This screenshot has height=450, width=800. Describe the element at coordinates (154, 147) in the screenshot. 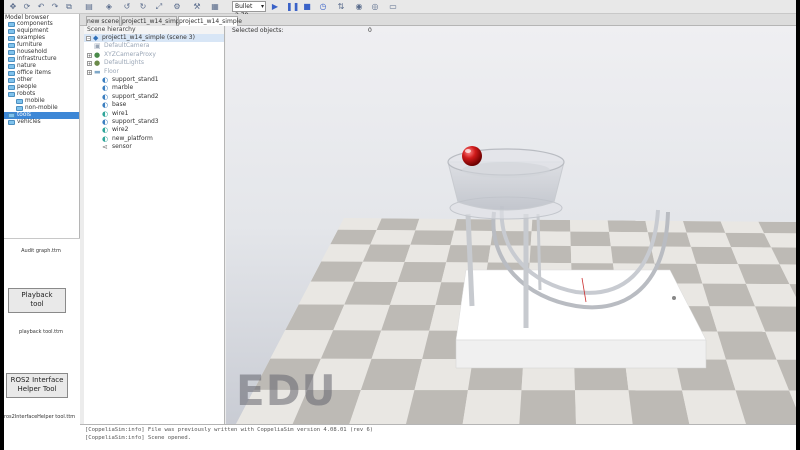

I see `hierarchy-item-sensor: ⋖ sensor` at that location.